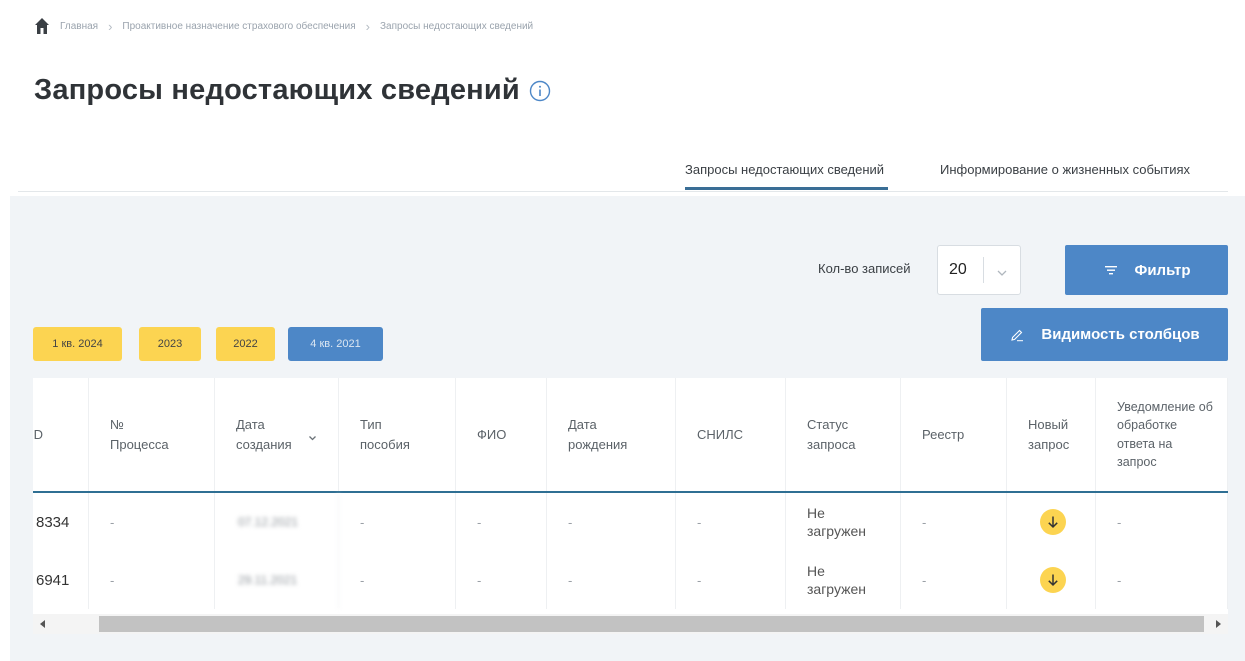 The image size is (1245, 661). I want to click on records-count-label: Кол-во записей, so click(864, 268).